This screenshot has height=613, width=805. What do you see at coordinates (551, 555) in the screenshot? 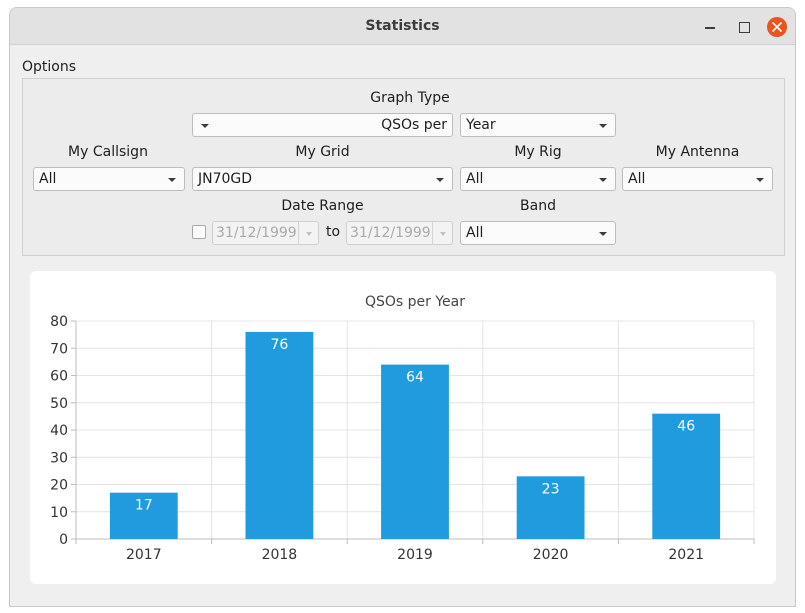
I see `x-tick-label-2020: 2020` at bounding box center [551, 555].